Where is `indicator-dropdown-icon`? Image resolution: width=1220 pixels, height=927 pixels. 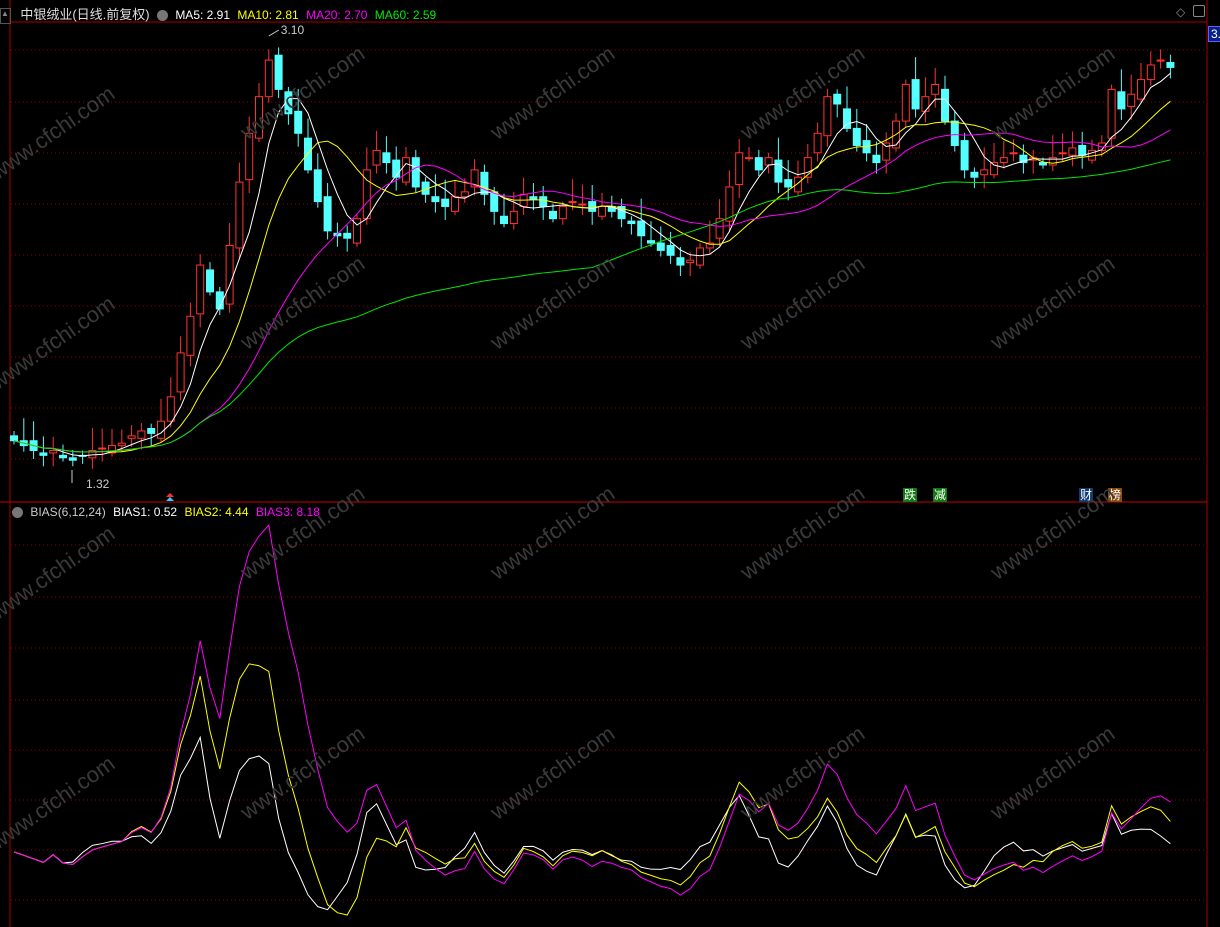
indicator-dropdown-icon is located at coordinates (17, 513).